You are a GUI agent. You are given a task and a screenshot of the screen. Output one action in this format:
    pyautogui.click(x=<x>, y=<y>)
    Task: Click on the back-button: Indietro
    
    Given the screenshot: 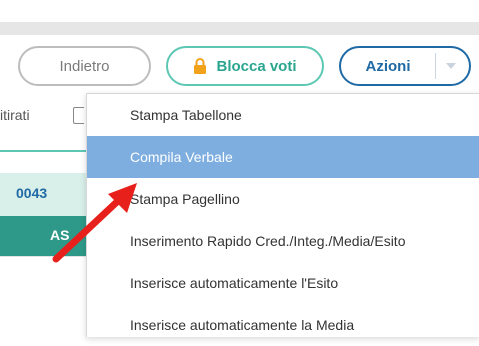 What is the action you would take?
    pyautogui.click(x=84, y=66)
    